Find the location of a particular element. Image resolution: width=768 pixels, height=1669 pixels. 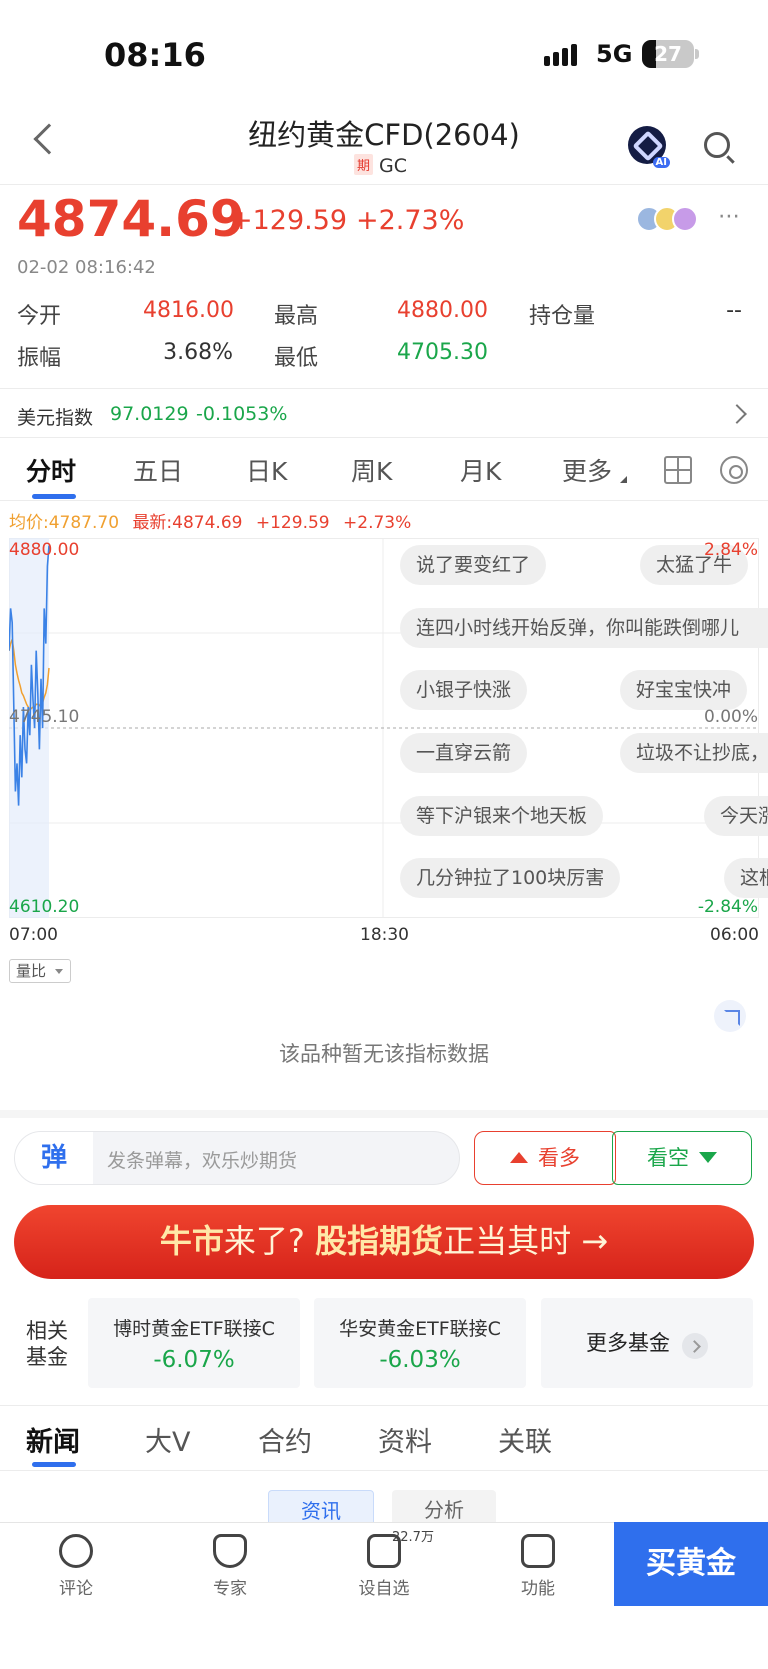

danmu-chip: 连四小时线开始反弹，你叫能跌倒哪儿 is located at coordinates (584, 628).